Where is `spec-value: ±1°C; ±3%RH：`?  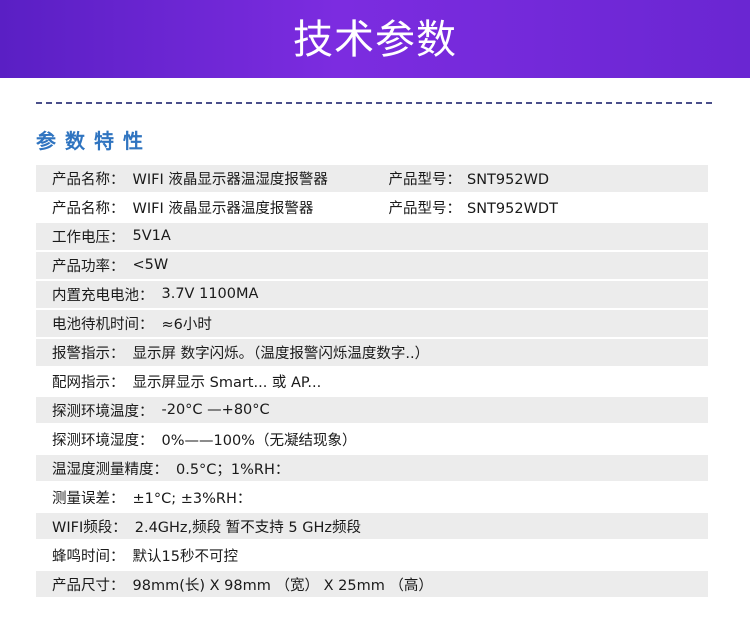 spec-value: ±1°C; ±3%RH： is located at coordinates (192, 498).